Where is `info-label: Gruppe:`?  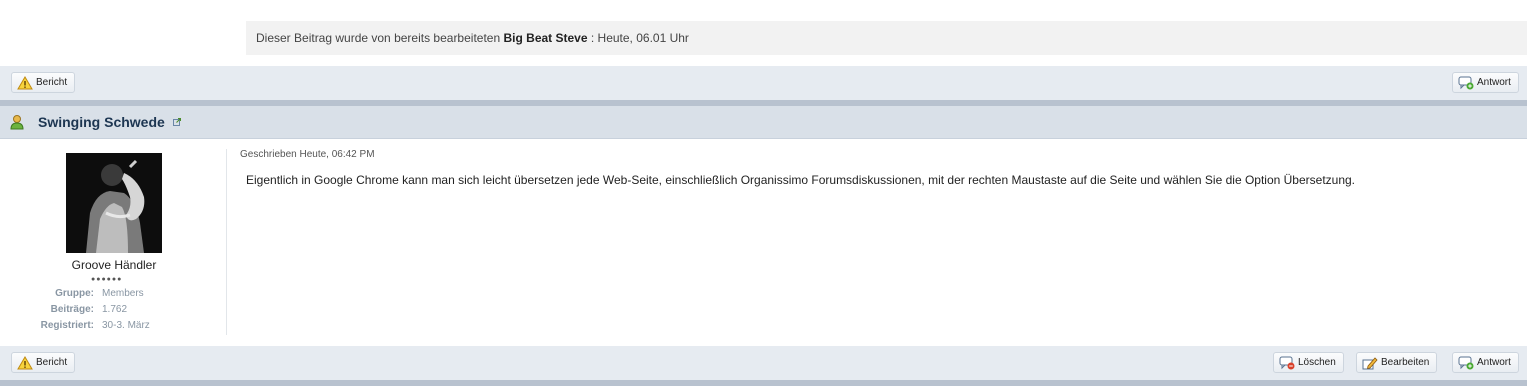
info-label: Gruppe: is located at coordinates (74, 293).